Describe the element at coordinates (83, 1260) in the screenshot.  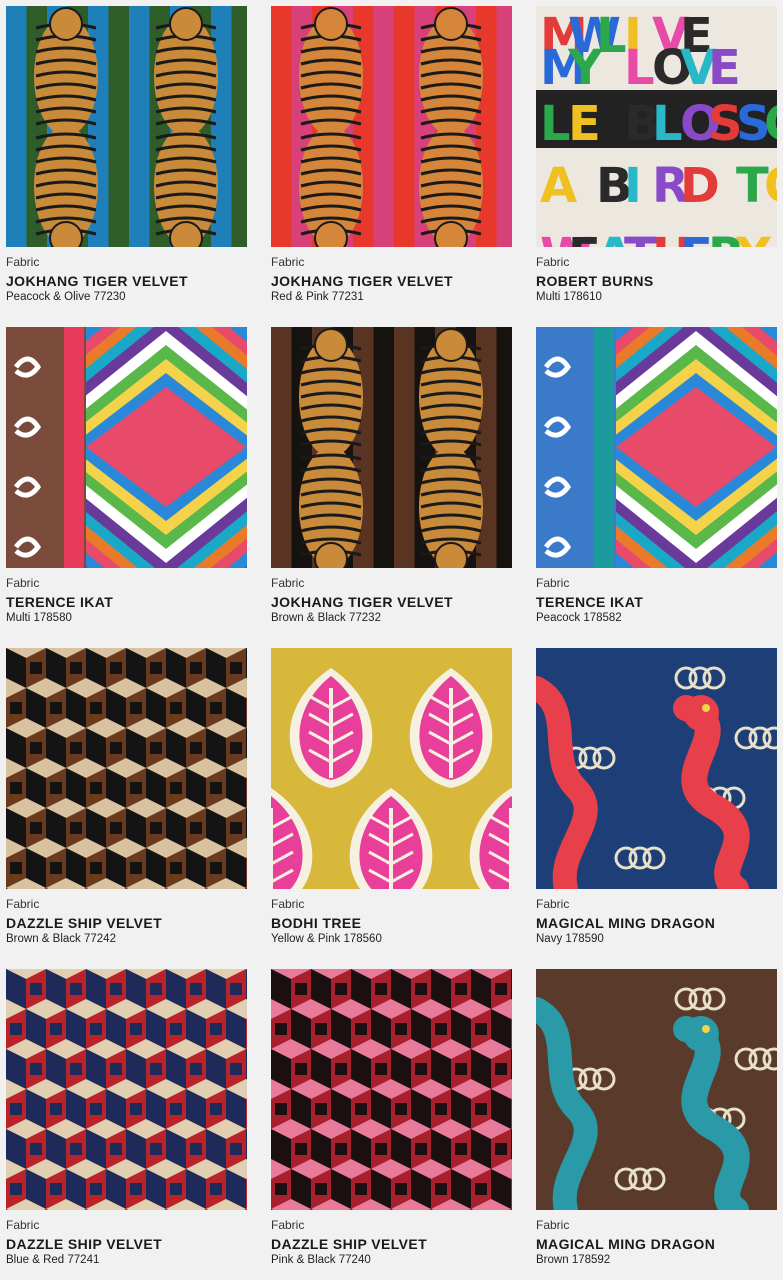
I see `product-sku: 77241` at that location.